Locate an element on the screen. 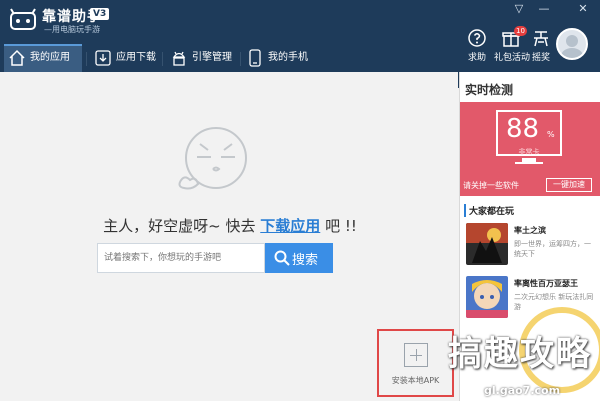 This screenshot has width=600, height=401. phone-icon is located at coordinates (255, 58).